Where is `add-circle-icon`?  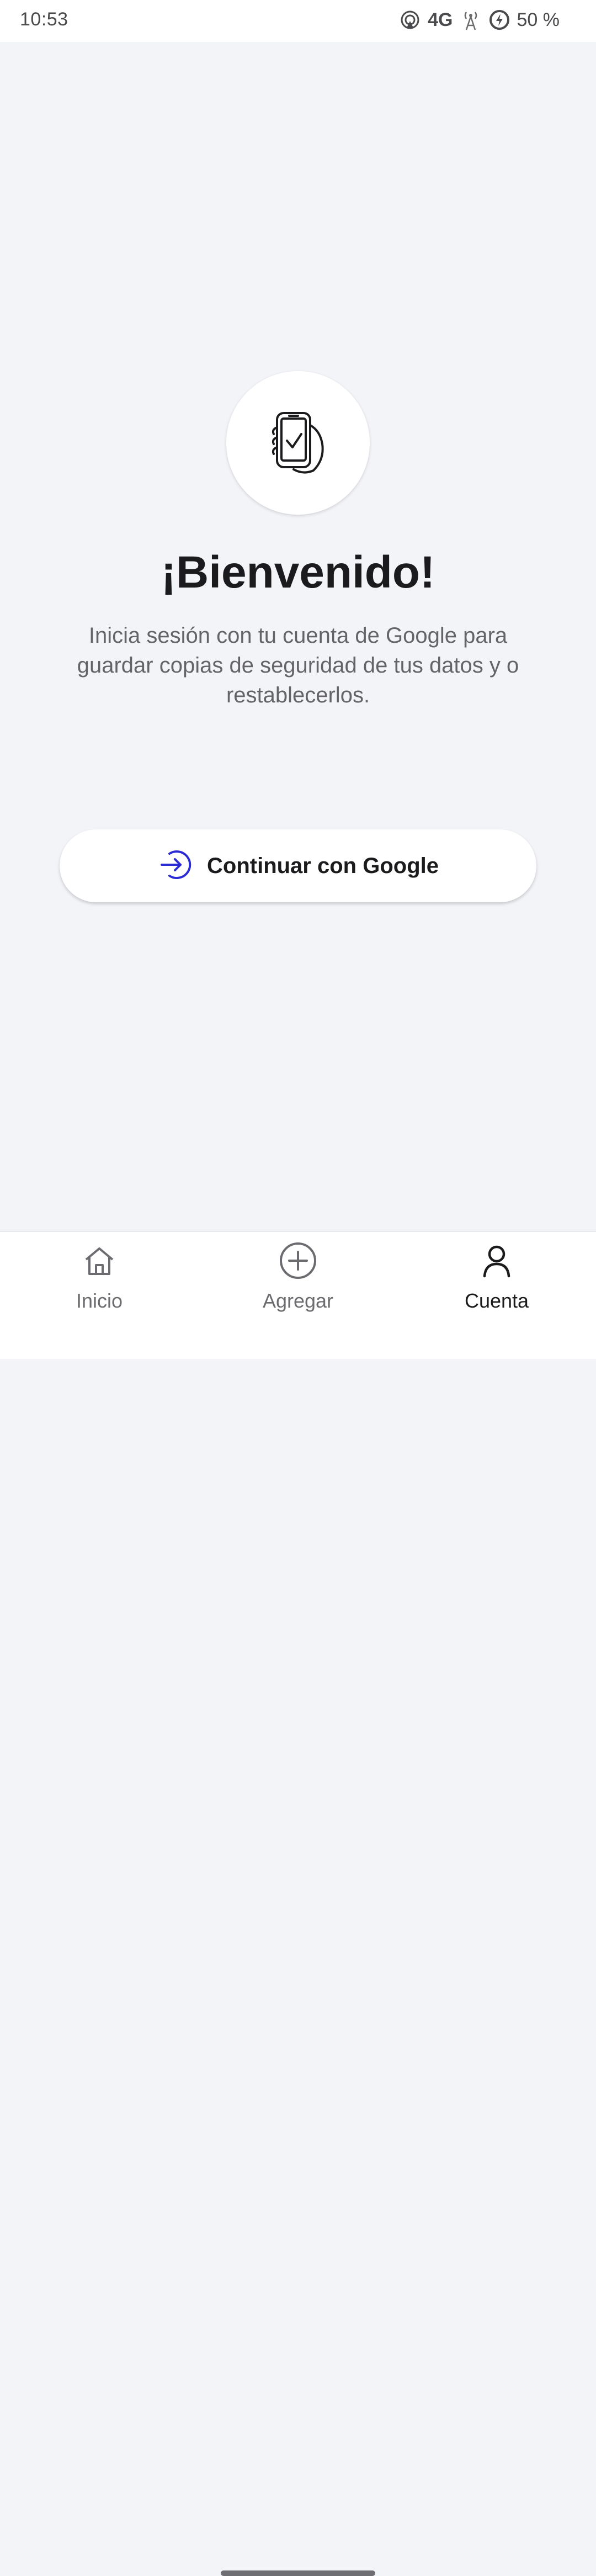 add-circle-icon is located at coordinates (298, 1261).